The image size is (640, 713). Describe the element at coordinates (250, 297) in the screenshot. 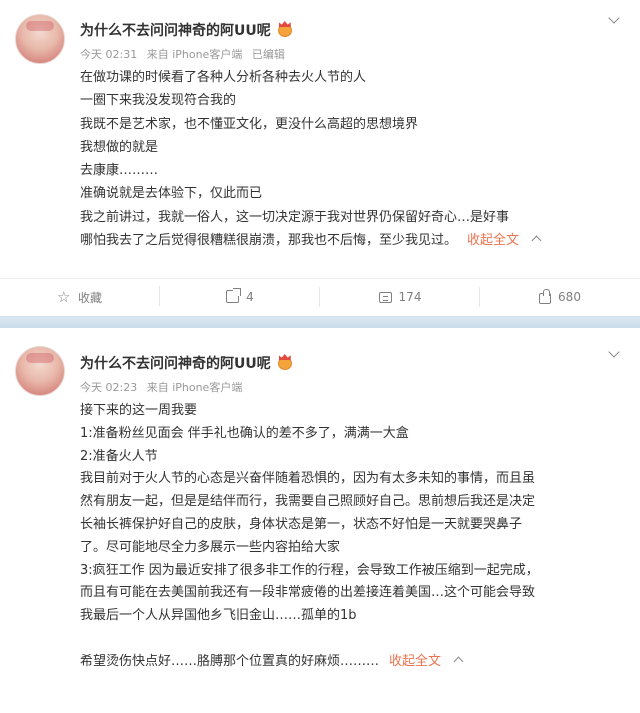

I see `repost-count: 4` at that location.